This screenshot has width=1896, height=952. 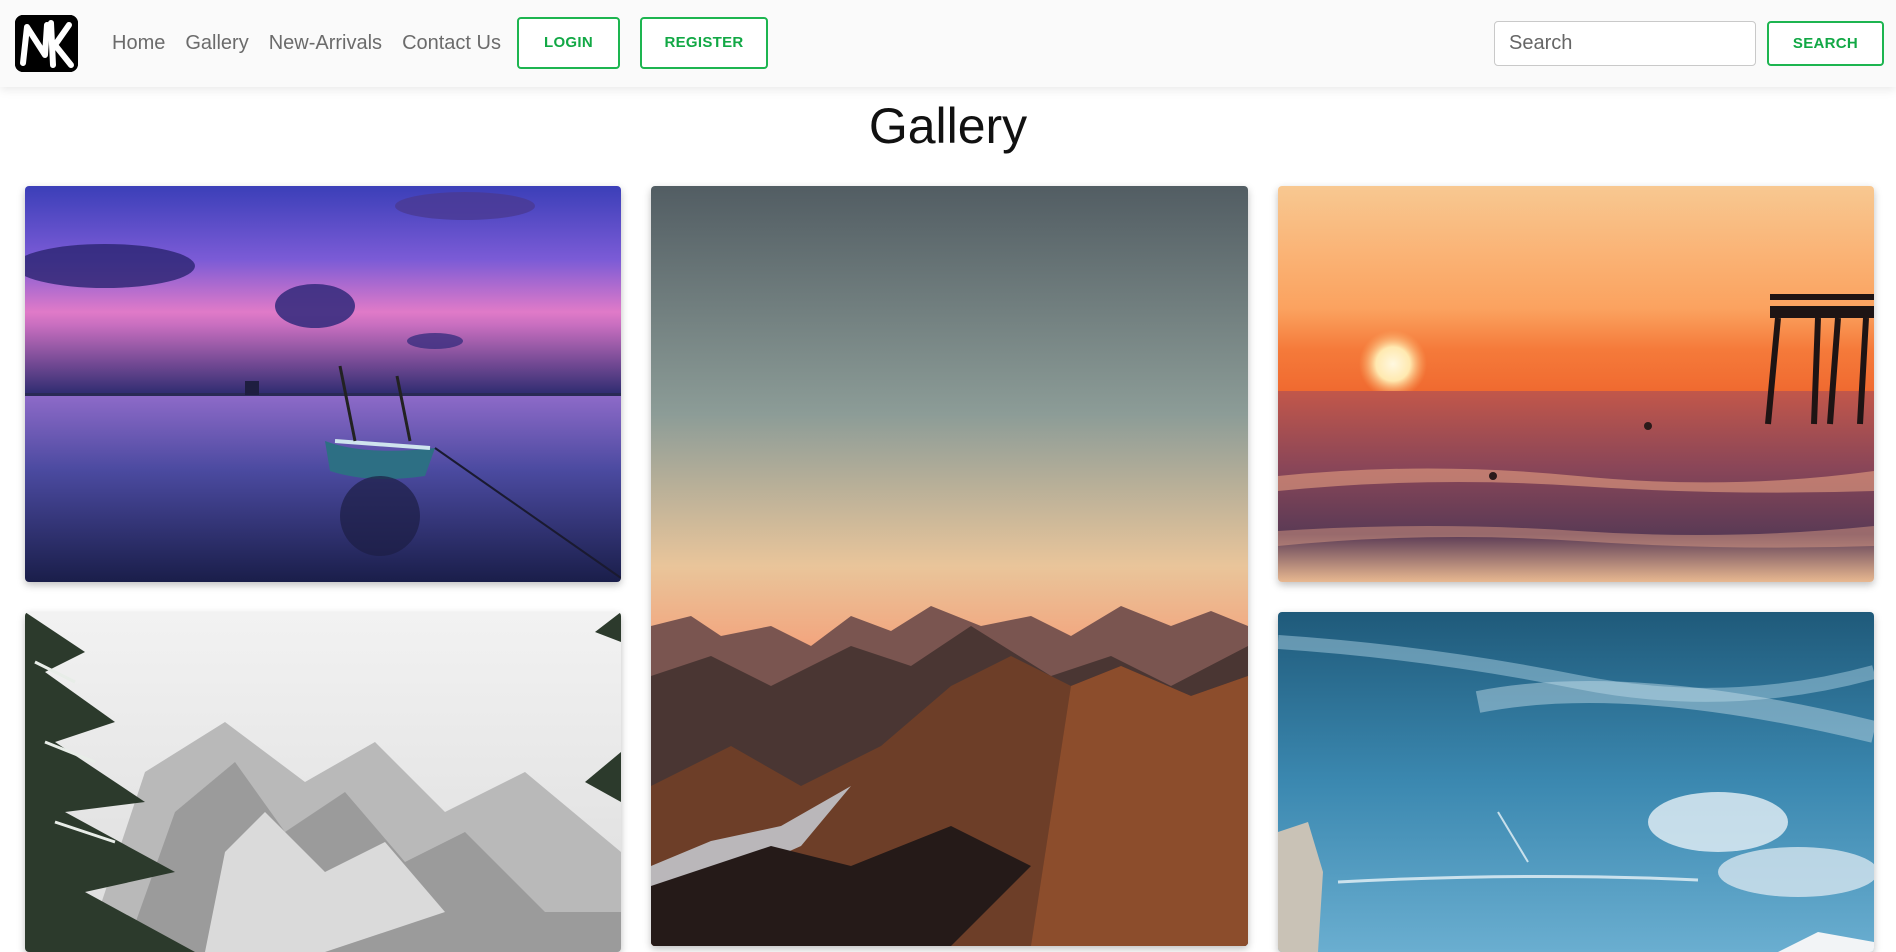 What do you see at coordinates (323, 782) in the screenshot?
I see `snowy-mountain-trees-image` at bounding box center [323, 782].